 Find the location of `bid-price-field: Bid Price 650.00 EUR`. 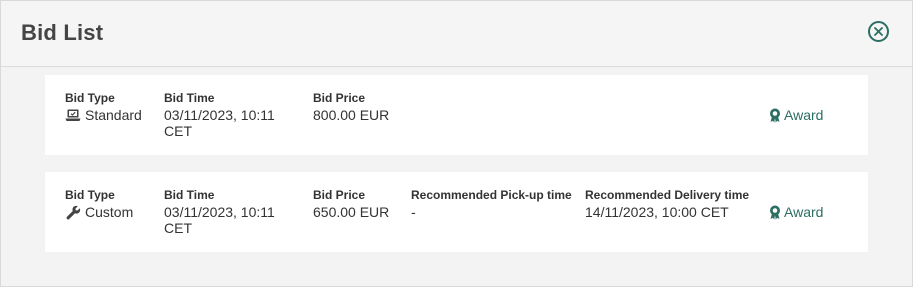

bid-price-field: Bid Price 650.00 EUR is located at coordinates (351, 204).